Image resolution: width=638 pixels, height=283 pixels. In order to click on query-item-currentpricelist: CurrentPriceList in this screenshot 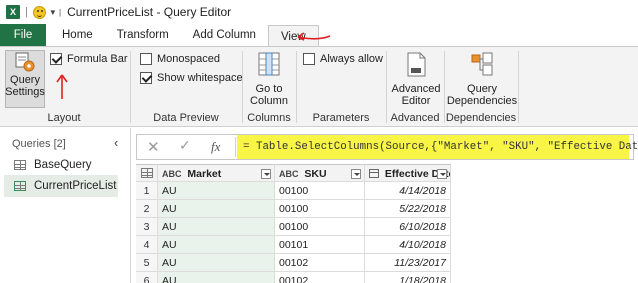, I will do `click(61, 186)`.